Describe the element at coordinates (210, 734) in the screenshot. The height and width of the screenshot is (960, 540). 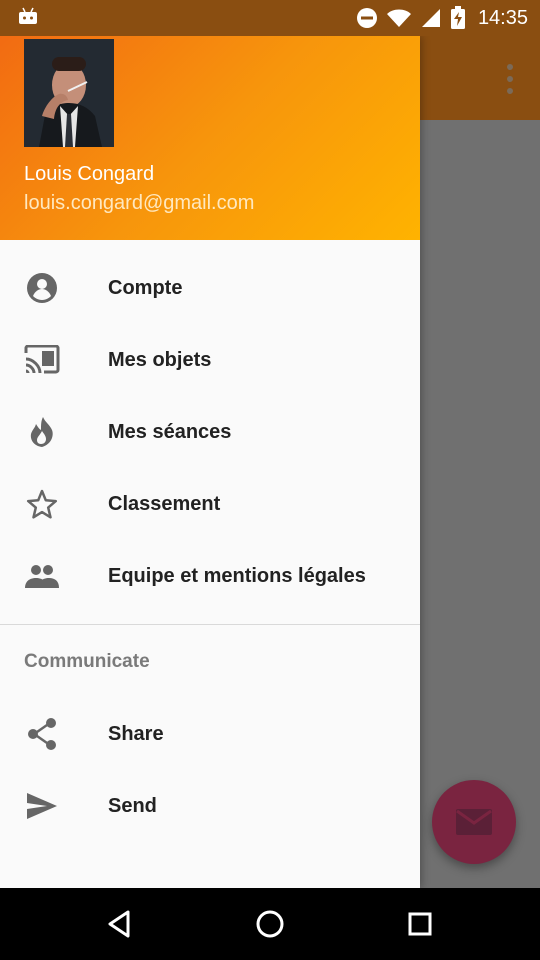
I see `menu-item-share: Share` at that location.